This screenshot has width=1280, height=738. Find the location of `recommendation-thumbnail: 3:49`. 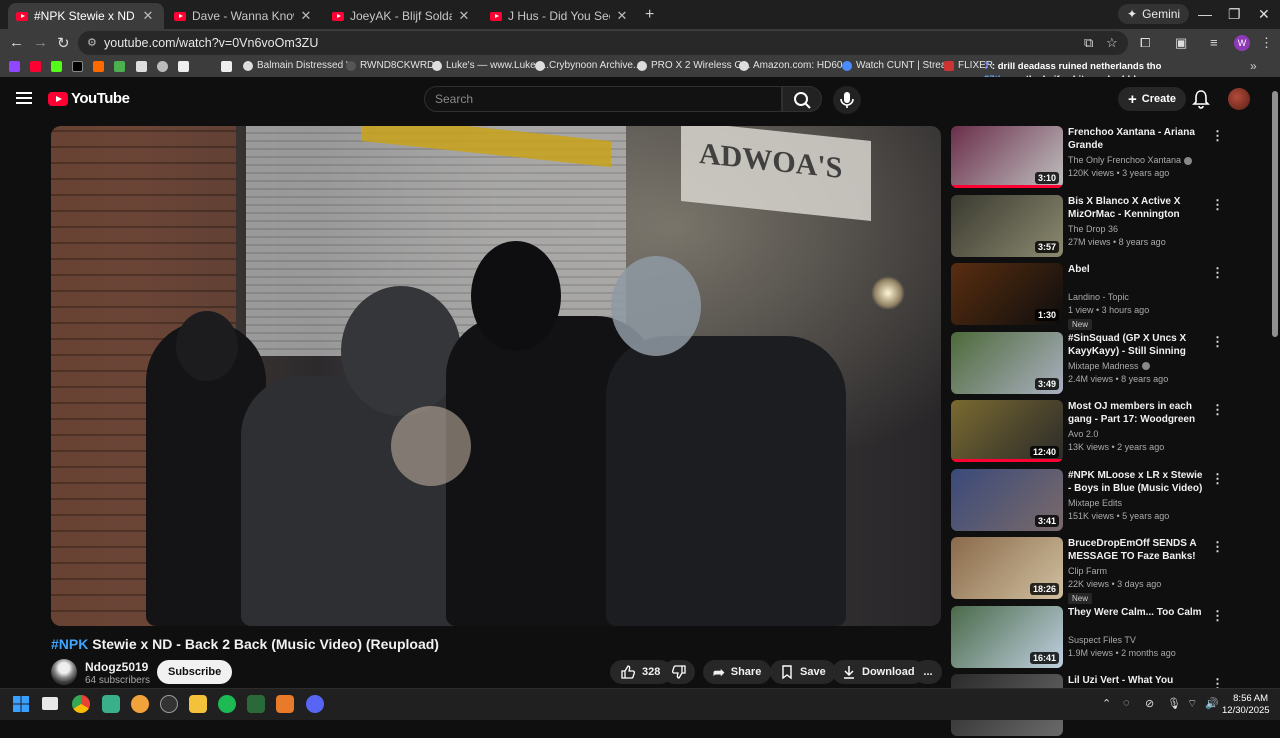

recommendation-thumbnail: 3:49 is located at coordinates (1007, 362).